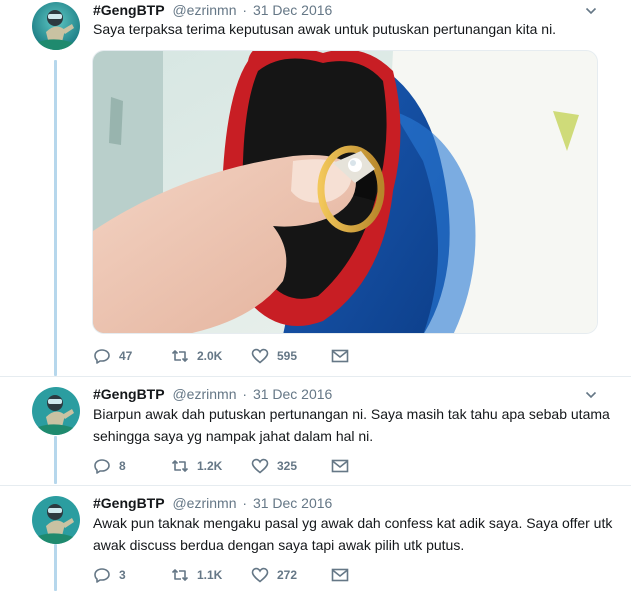 Image resolution: width=631 pixels, height=591 pixels. I want to click on retweet-count: 2.0K, so click(210, 356).